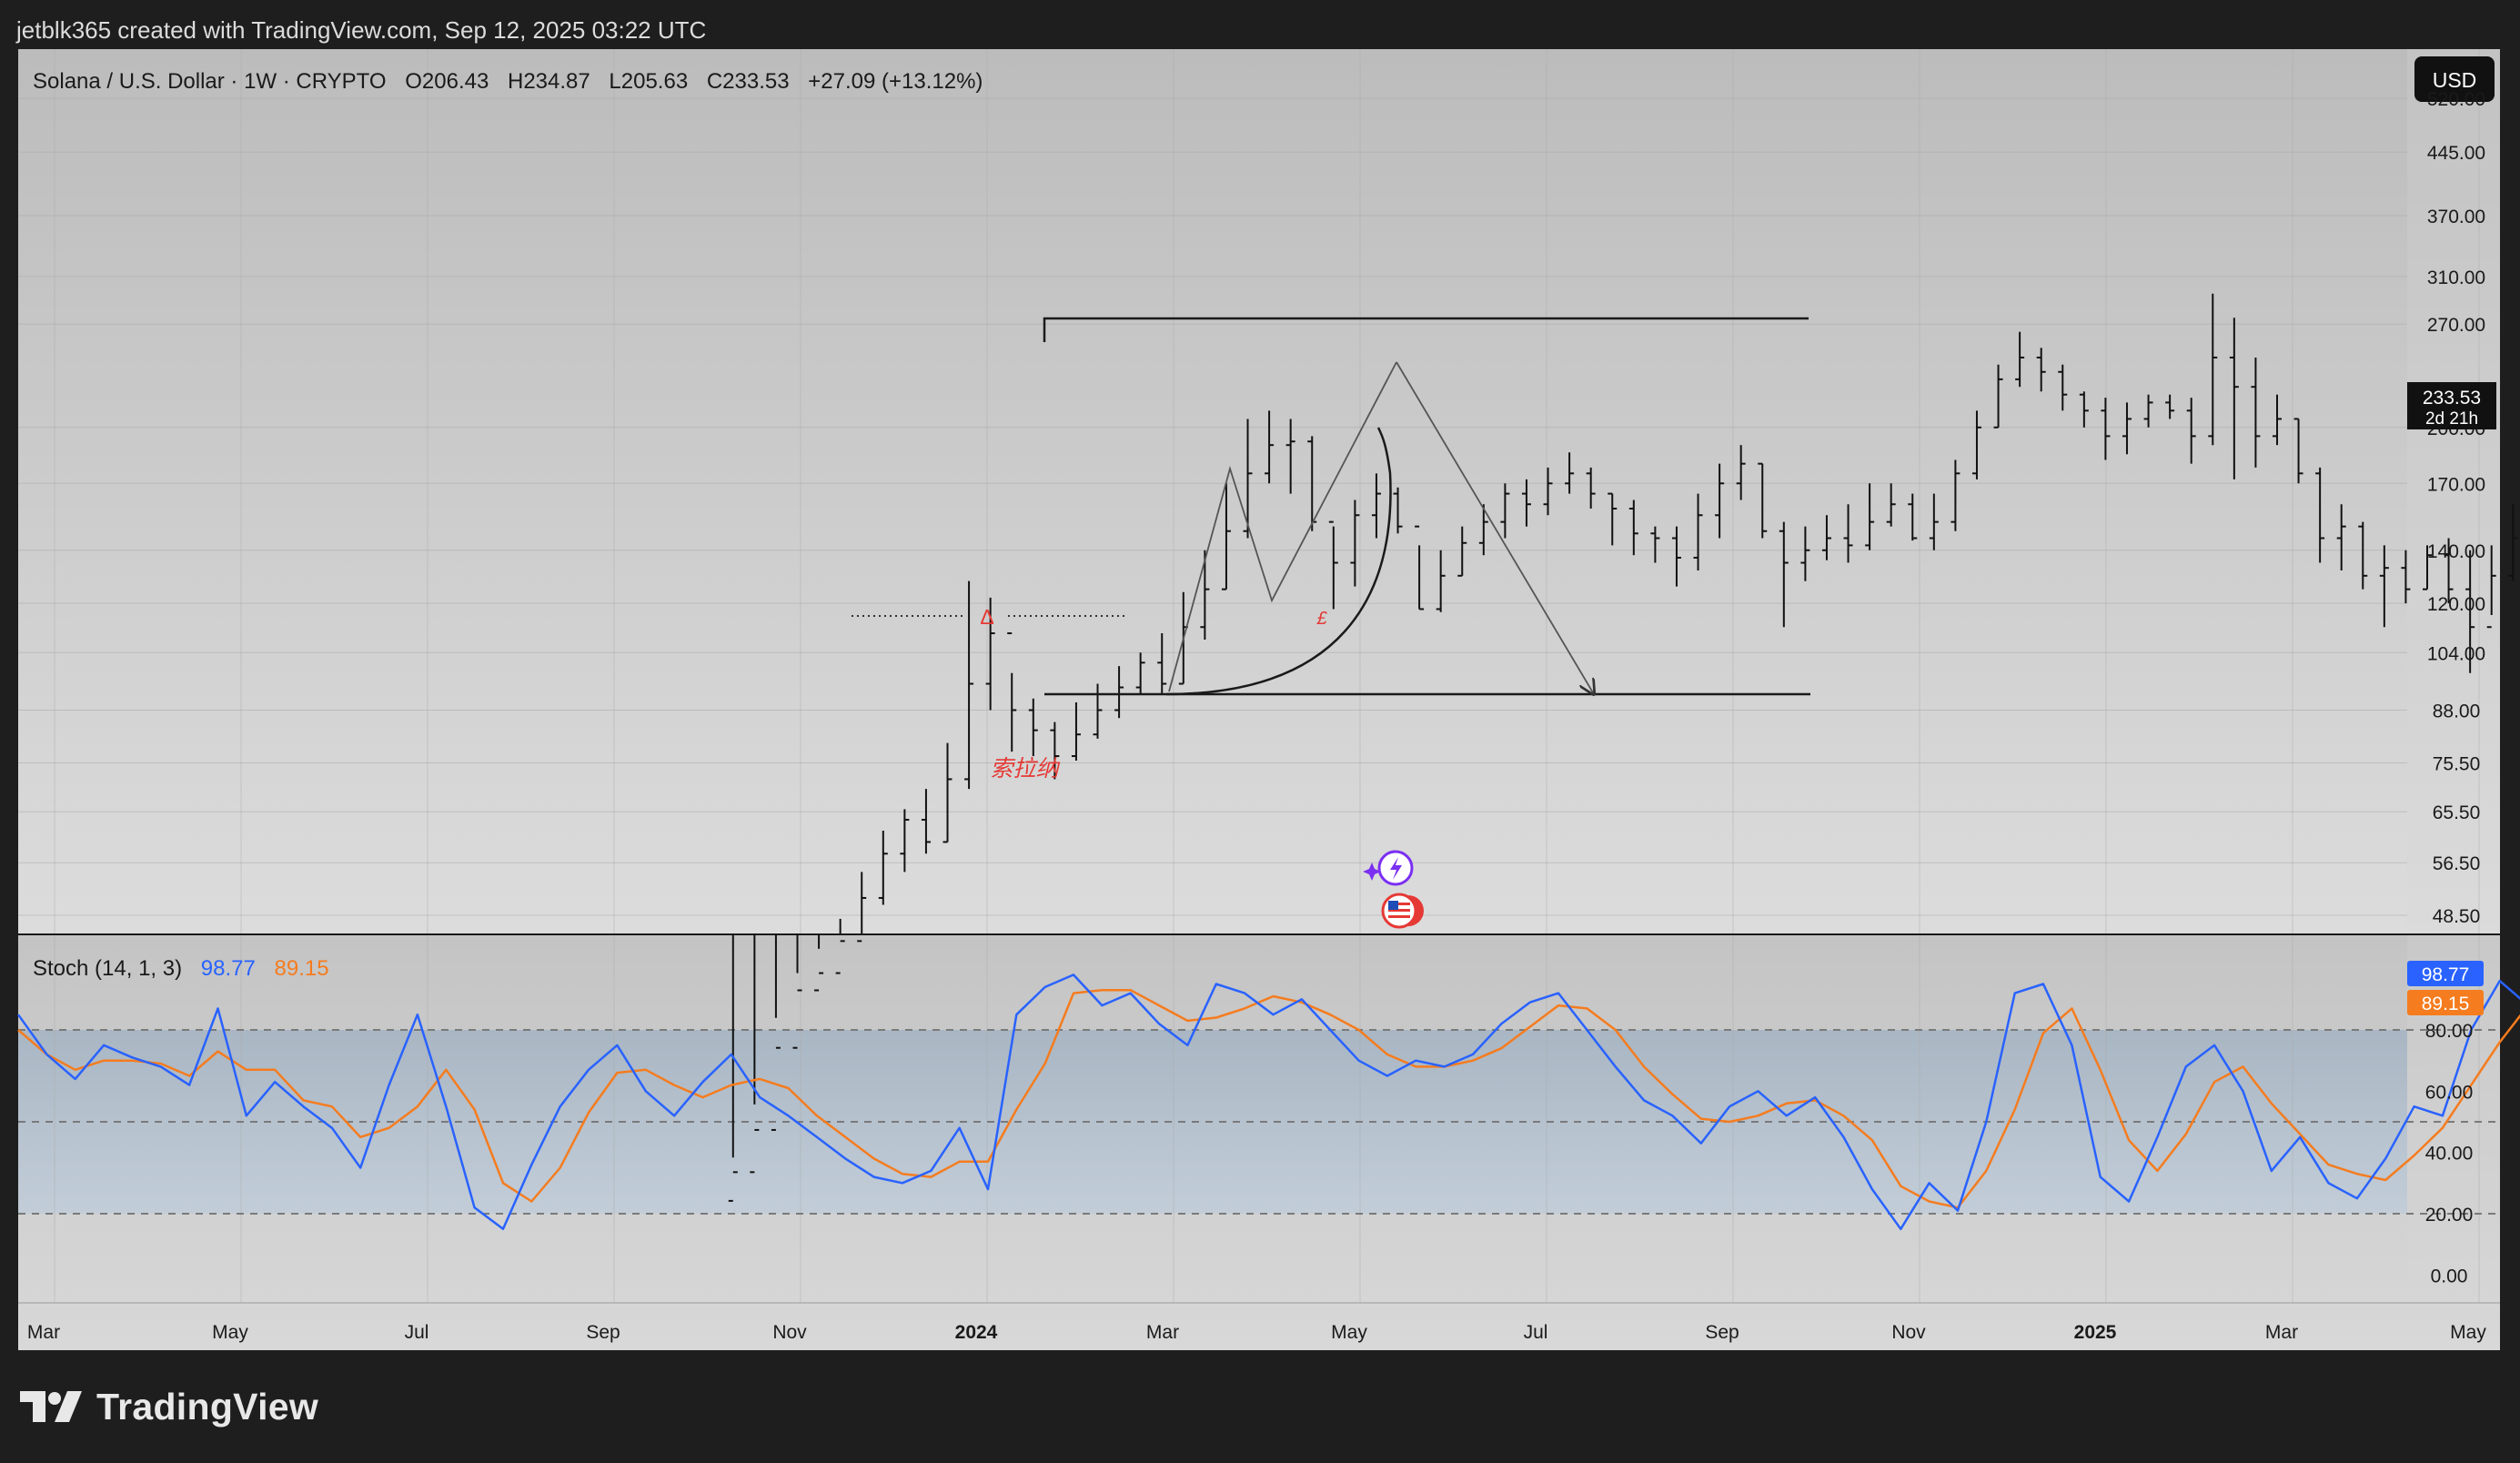  What do you see at coordinates (2456, 99) in the screenshot?
I see `price-tick-label: 520.00` at bounding box center [2456, 99].